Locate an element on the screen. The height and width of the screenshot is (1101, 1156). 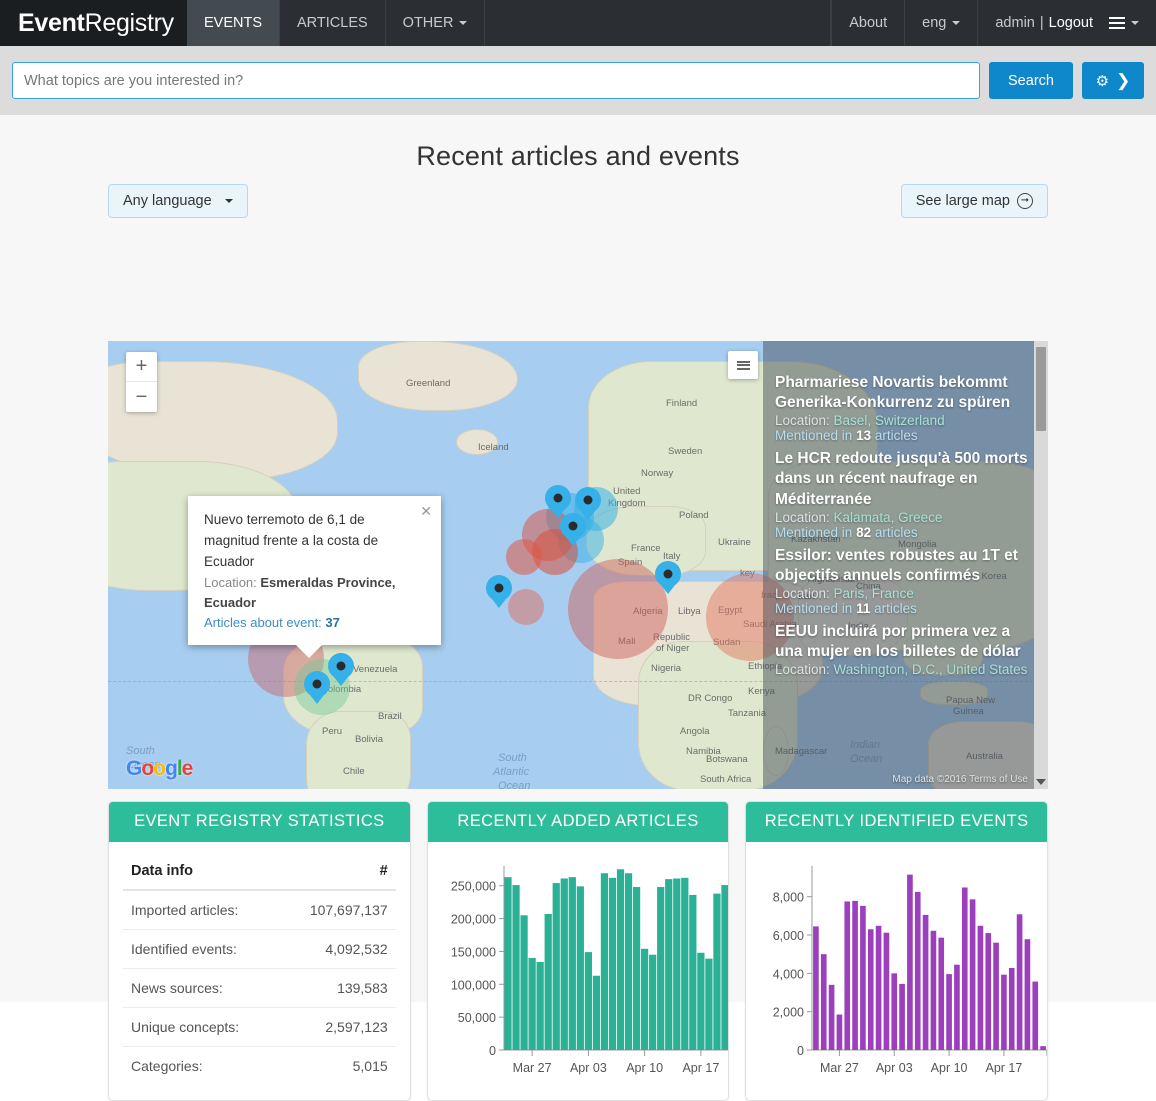
language-filter-button: Any language is located at coordinates (178, 201).